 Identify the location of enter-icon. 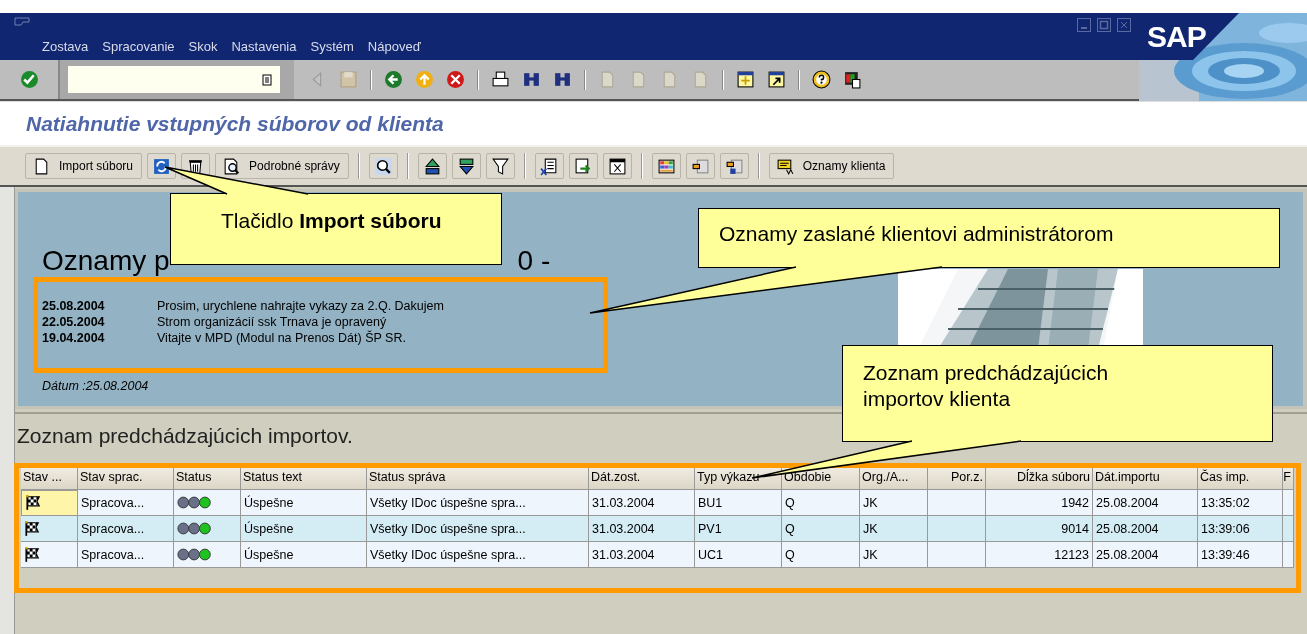
(29, 79).